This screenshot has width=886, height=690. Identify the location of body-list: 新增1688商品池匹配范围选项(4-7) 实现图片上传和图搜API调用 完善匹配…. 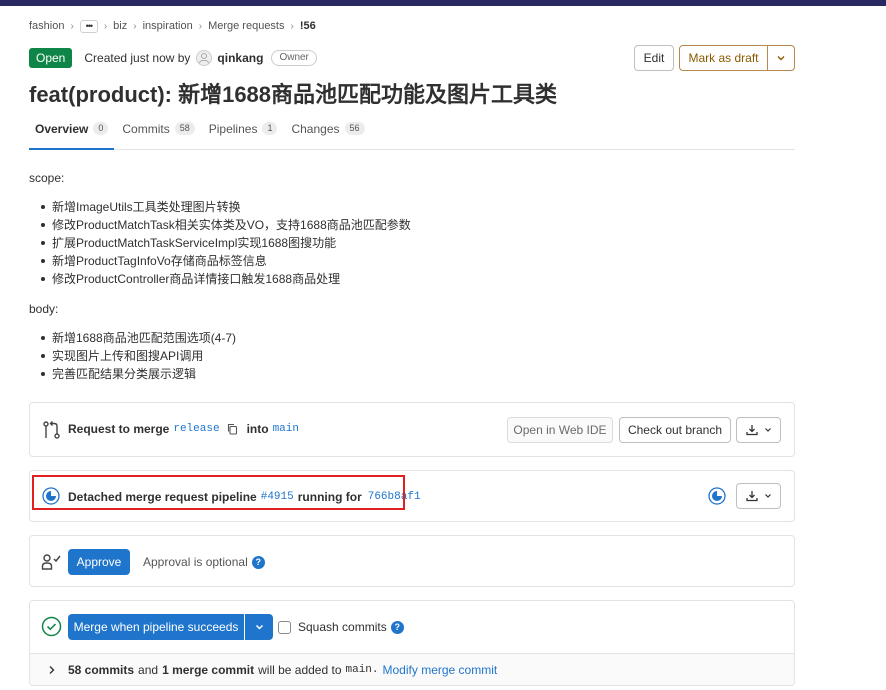
(138, 356).